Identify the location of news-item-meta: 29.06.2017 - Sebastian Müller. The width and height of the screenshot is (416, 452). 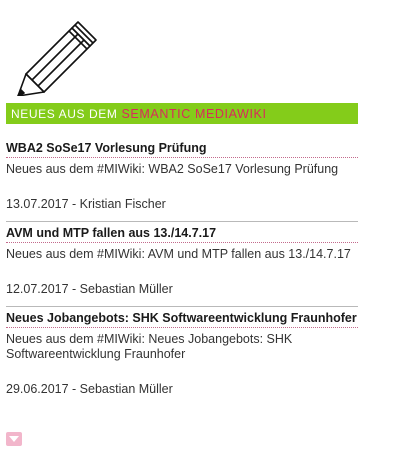
(89, 389).